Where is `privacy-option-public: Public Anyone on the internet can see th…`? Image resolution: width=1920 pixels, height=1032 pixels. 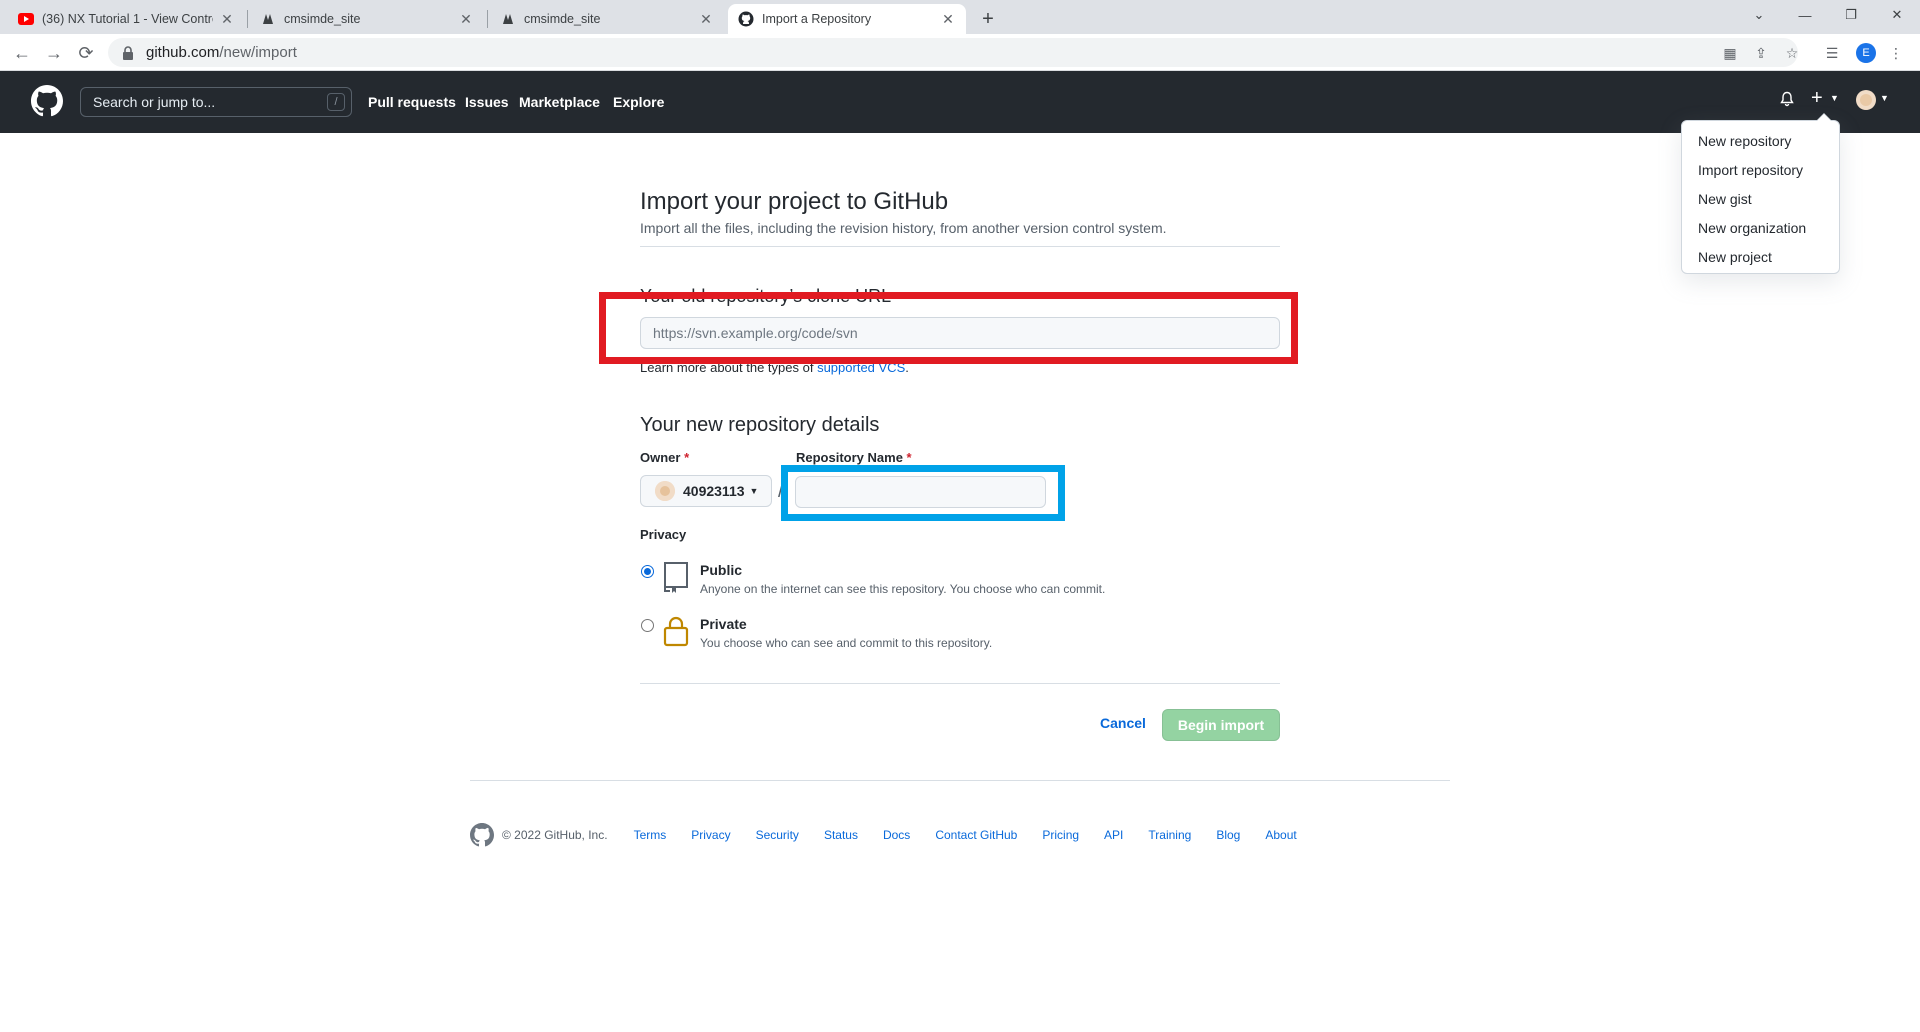 privacy-option-public: Public Anyone on the internet can see th… is located at coordinates (960, 584).